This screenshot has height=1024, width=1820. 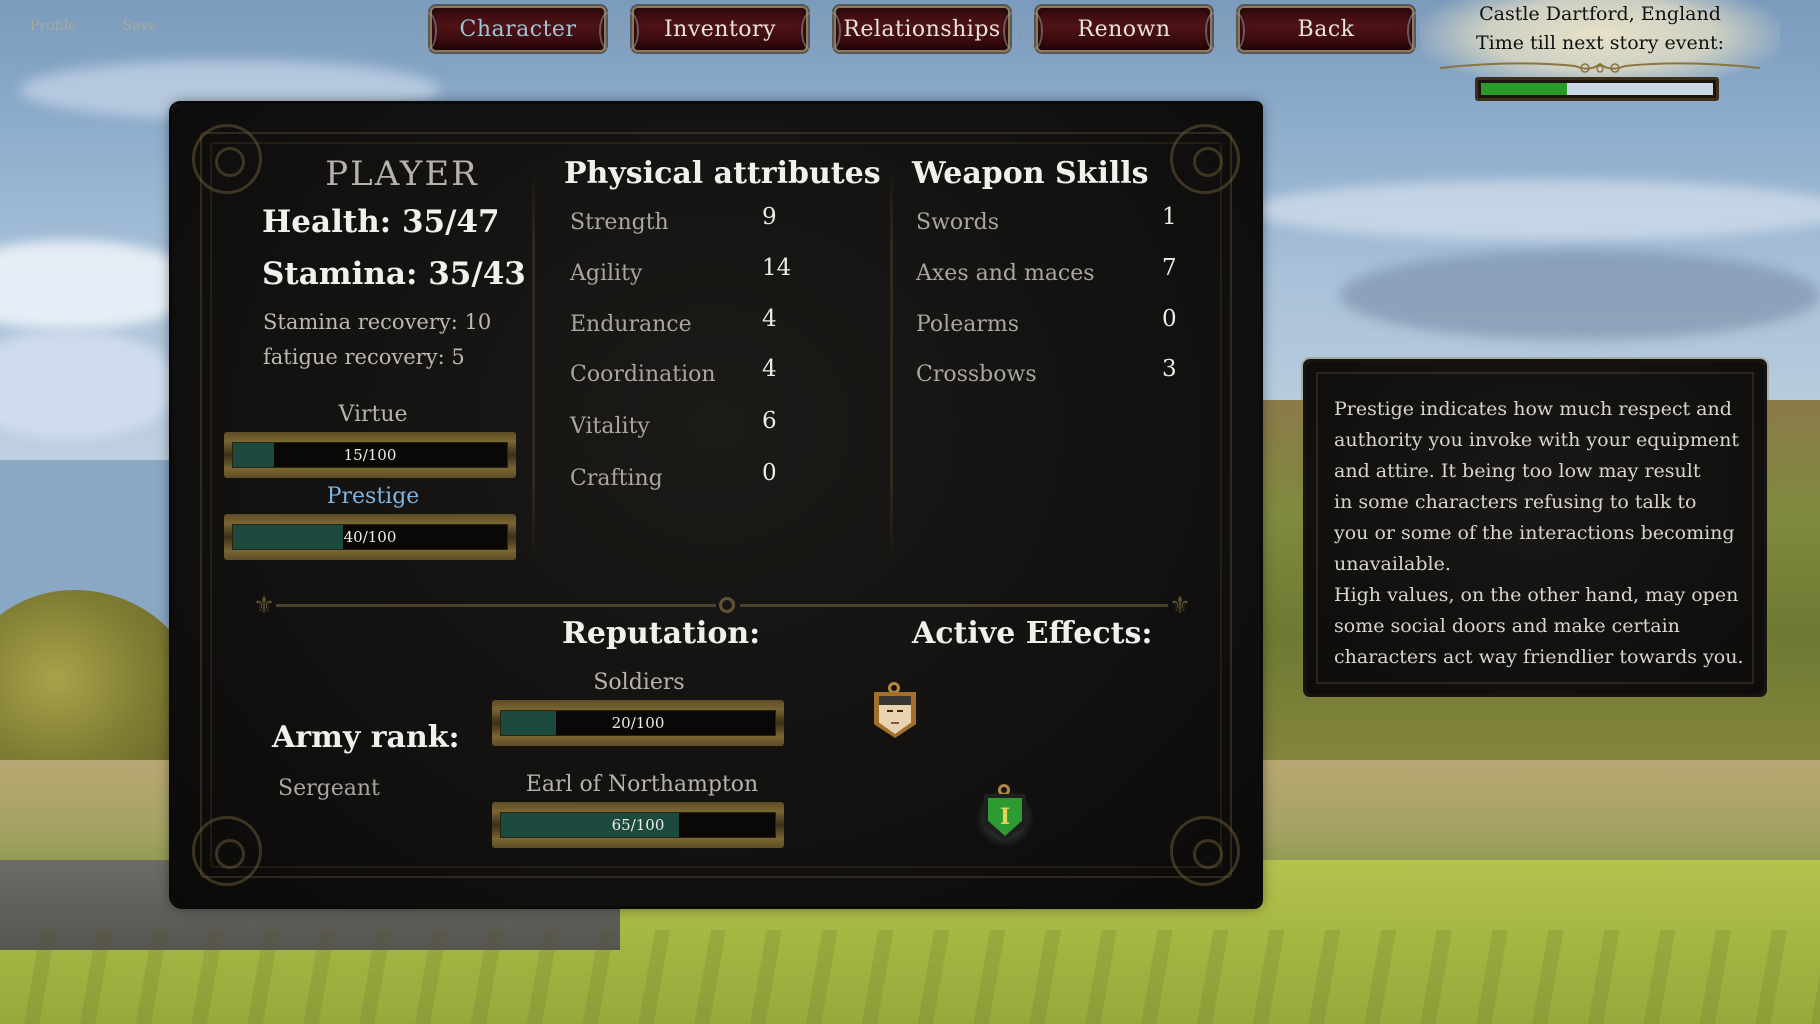 I want to click on reputation-value: 65/100, so click(x=638, y=825).